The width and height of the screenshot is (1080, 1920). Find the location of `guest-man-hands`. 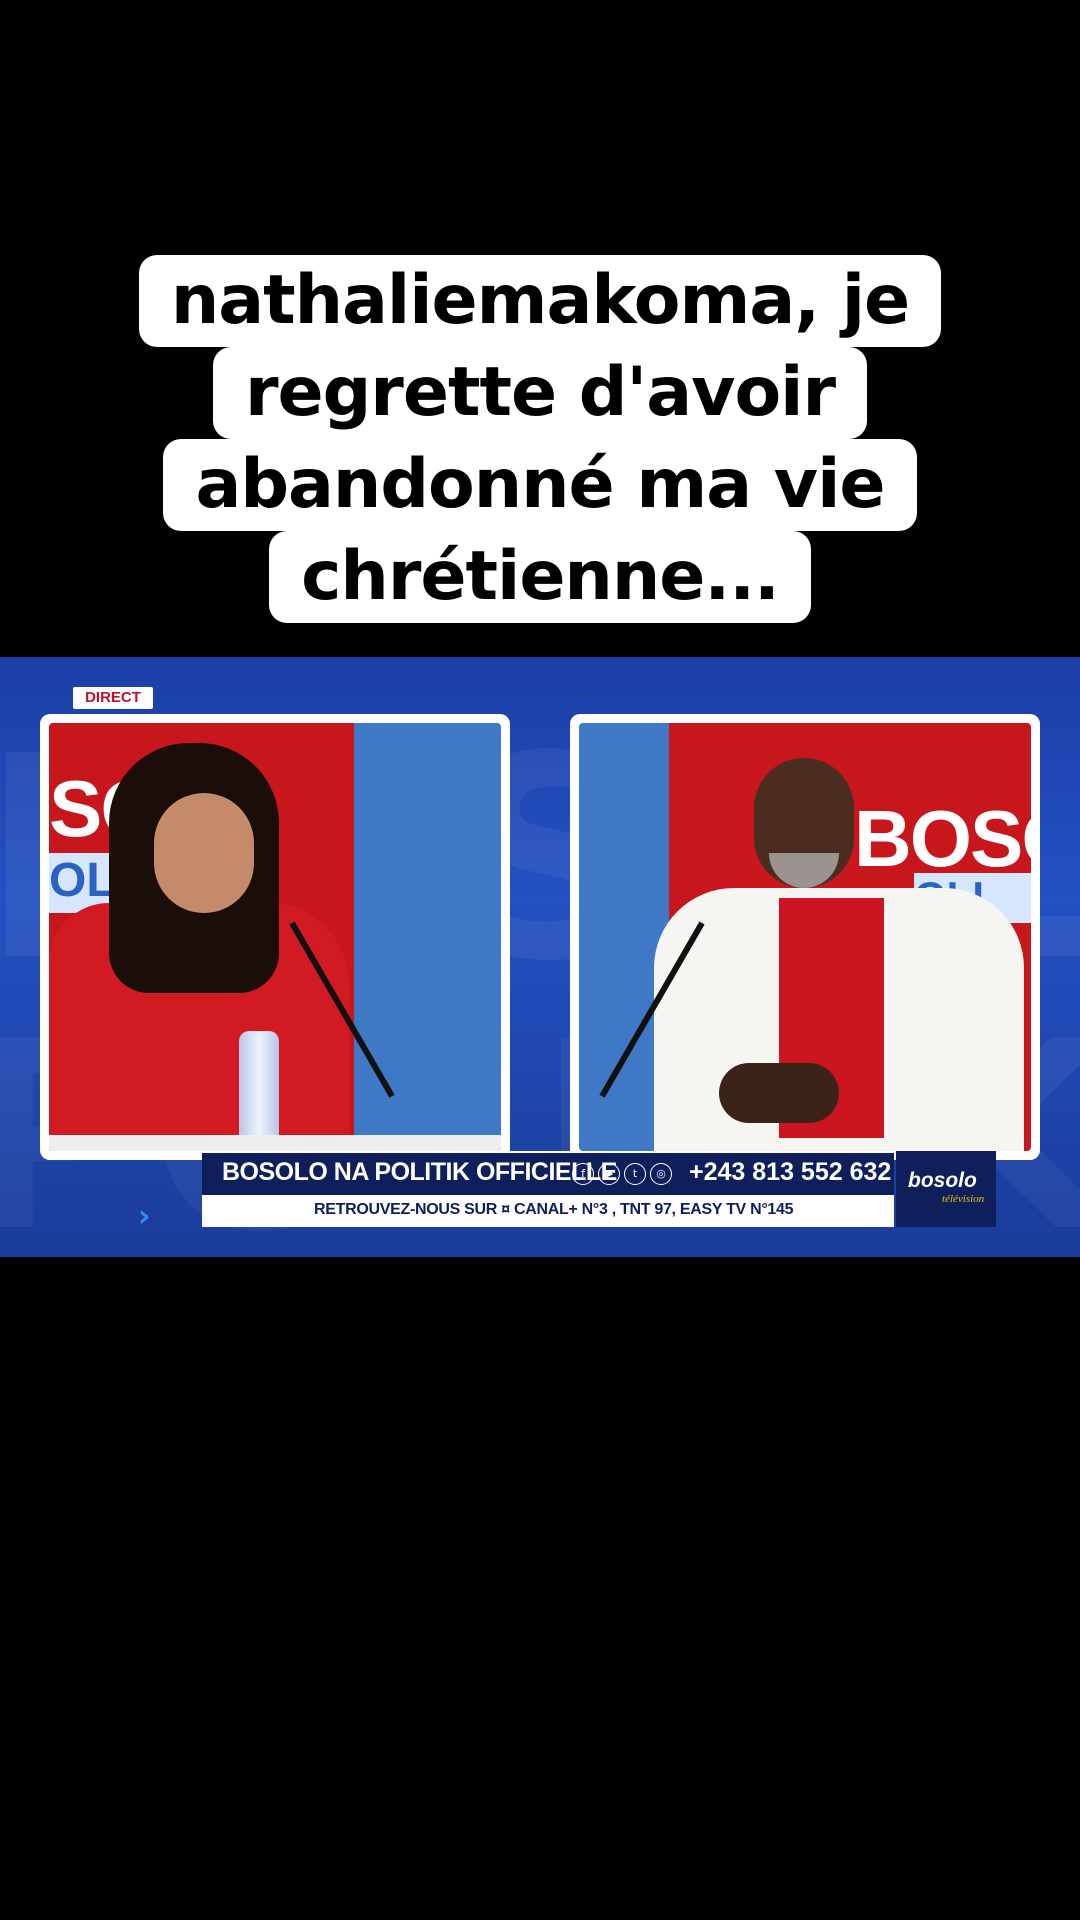

guest-man-hands is located at coordinates (779, 1093).